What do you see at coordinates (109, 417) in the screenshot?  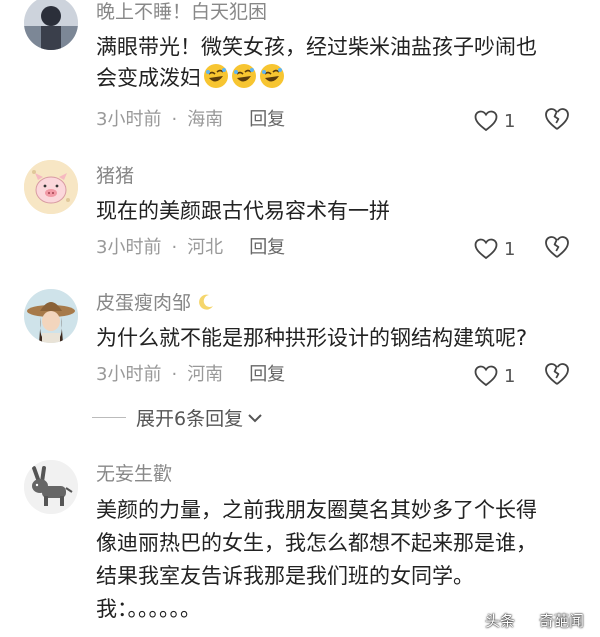 I see `divider` at bounding box center [109, 417].